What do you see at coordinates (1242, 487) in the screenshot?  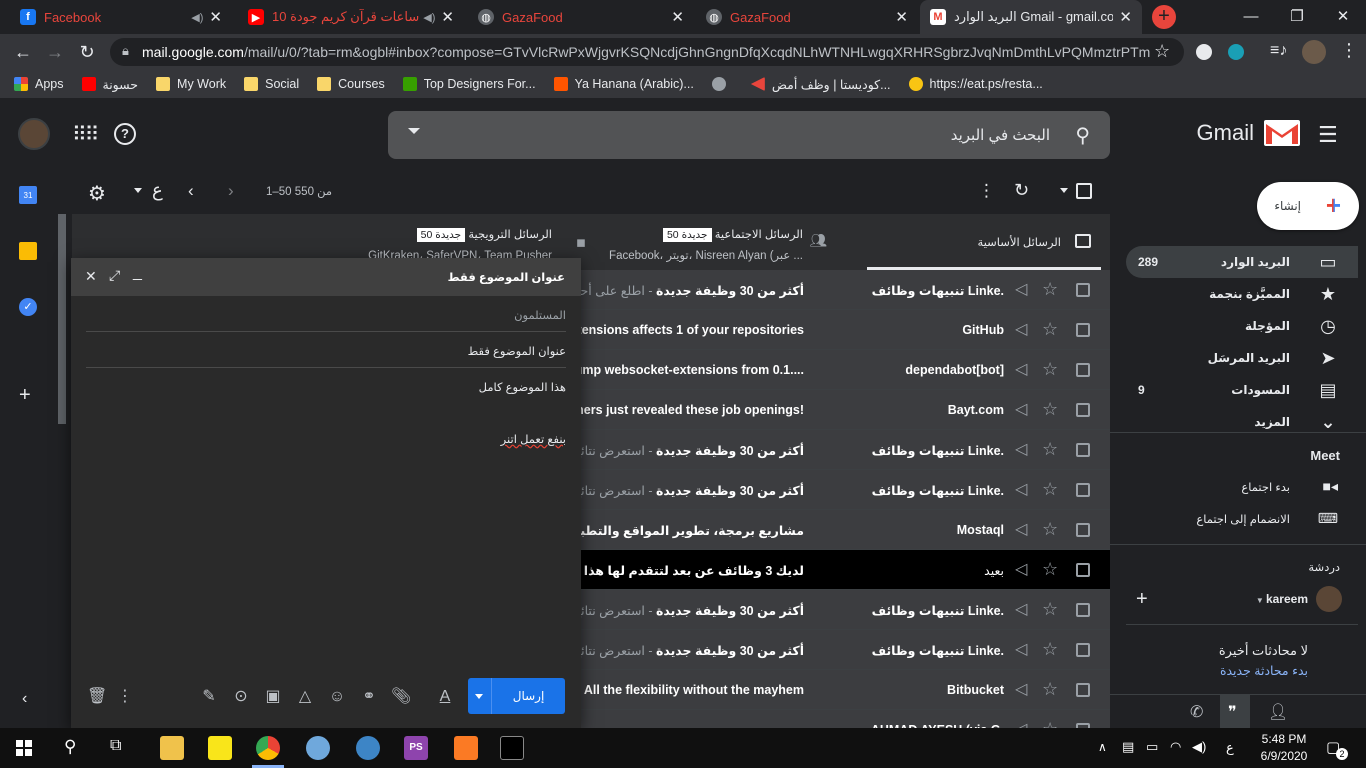 I see `meet-start-button: ■◂ بدء اجتماع` at bounding box center [1242, 487].